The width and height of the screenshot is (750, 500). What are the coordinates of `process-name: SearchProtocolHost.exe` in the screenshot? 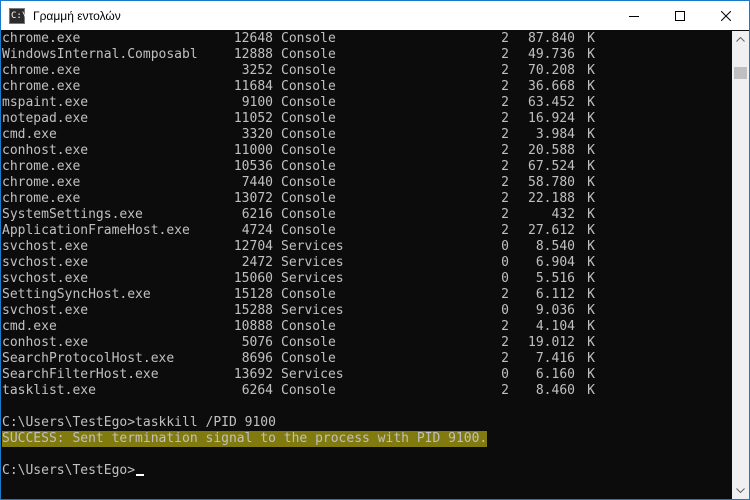 It's located at (88, 358).